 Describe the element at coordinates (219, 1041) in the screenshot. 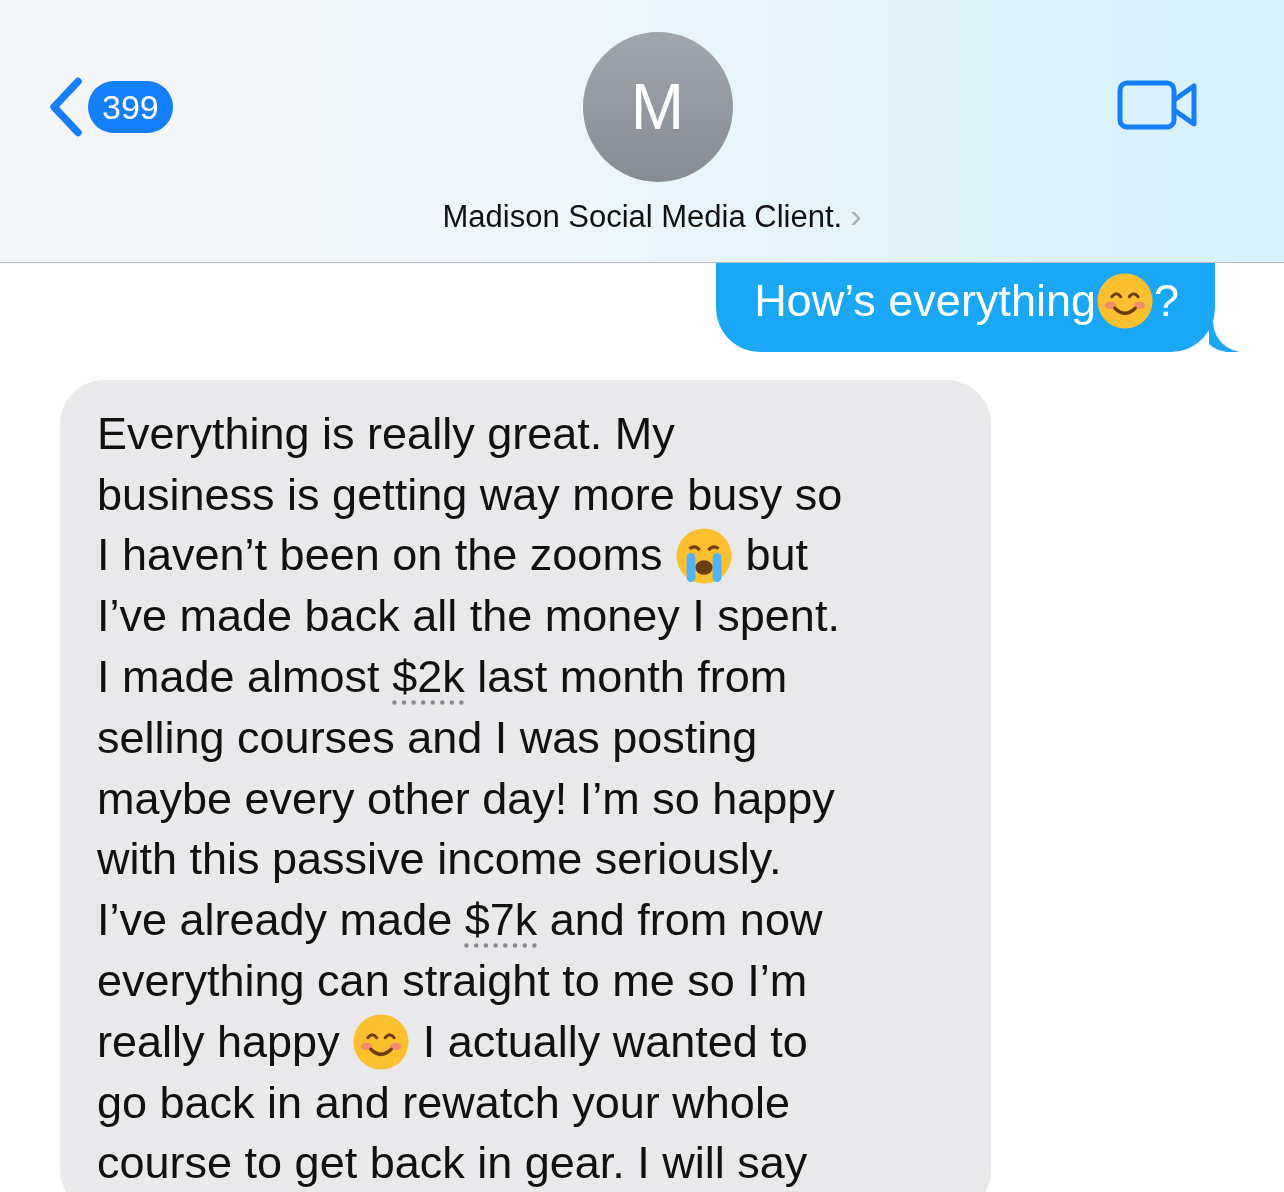

I see `message-text: really happy` at that location.